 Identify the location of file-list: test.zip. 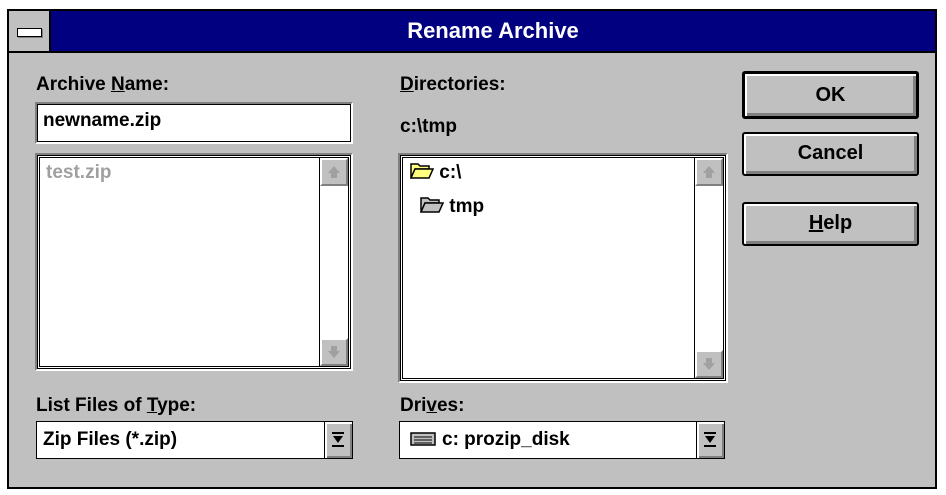
(194, 262).